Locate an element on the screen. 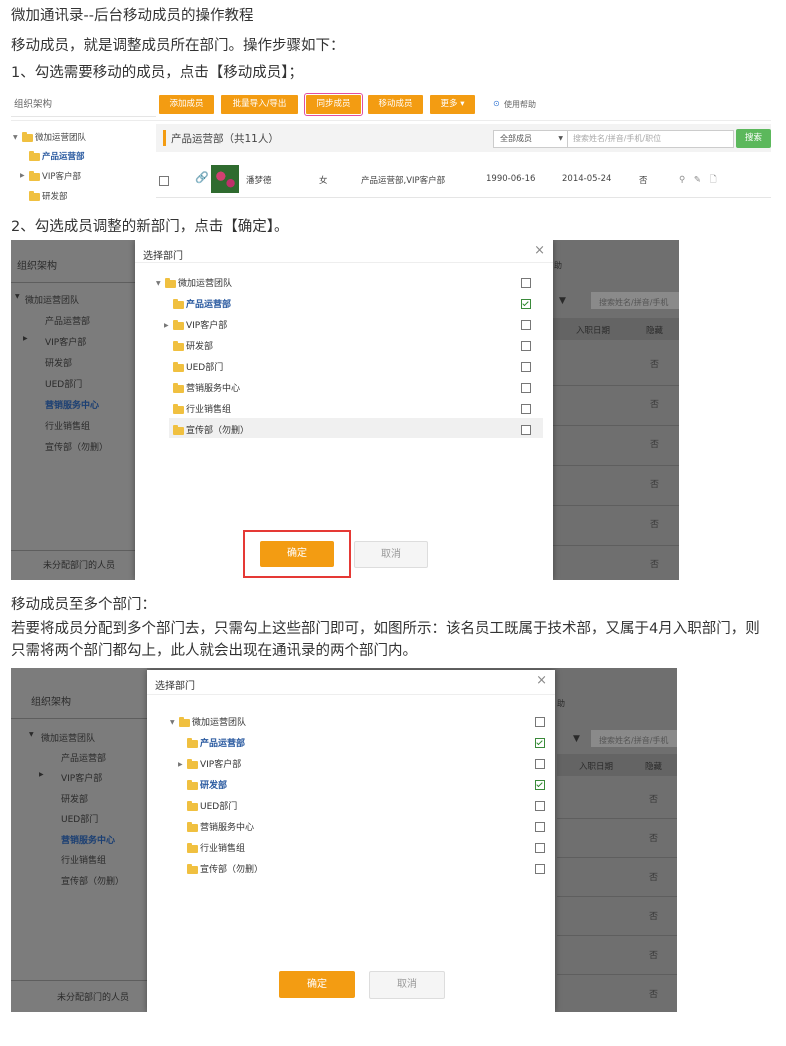  search-button: 搜索 is located at coordinates (753, 138).